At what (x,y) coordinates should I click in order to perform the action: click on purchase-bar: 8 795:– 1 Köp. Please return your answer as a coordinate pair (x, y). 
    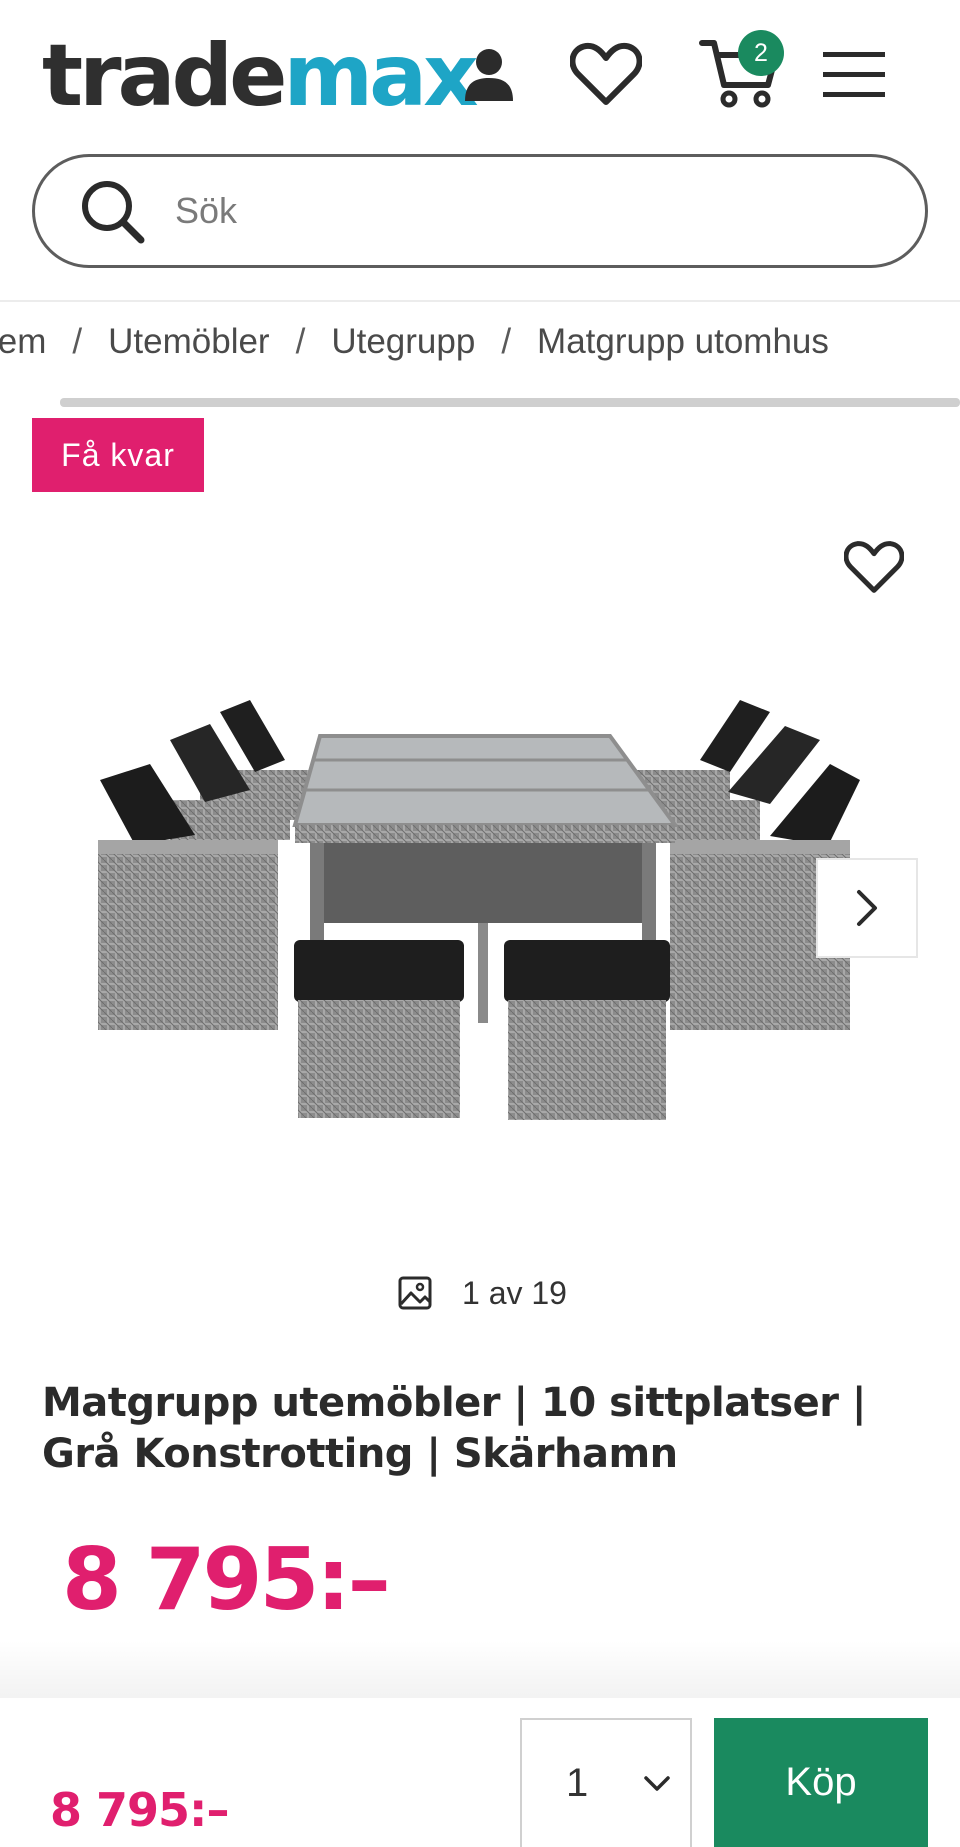
    Looking at the image, I should click on (480, 1772).